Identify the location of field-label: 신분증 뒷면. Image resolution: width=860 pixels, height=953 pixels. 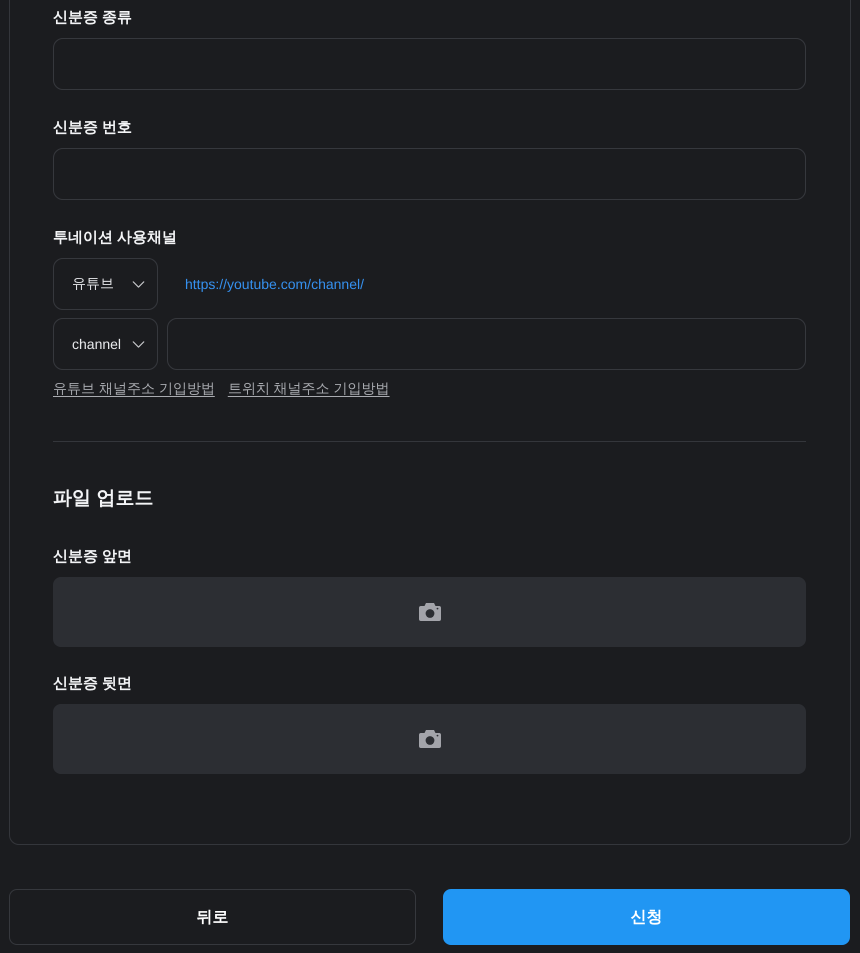
(93, 684).